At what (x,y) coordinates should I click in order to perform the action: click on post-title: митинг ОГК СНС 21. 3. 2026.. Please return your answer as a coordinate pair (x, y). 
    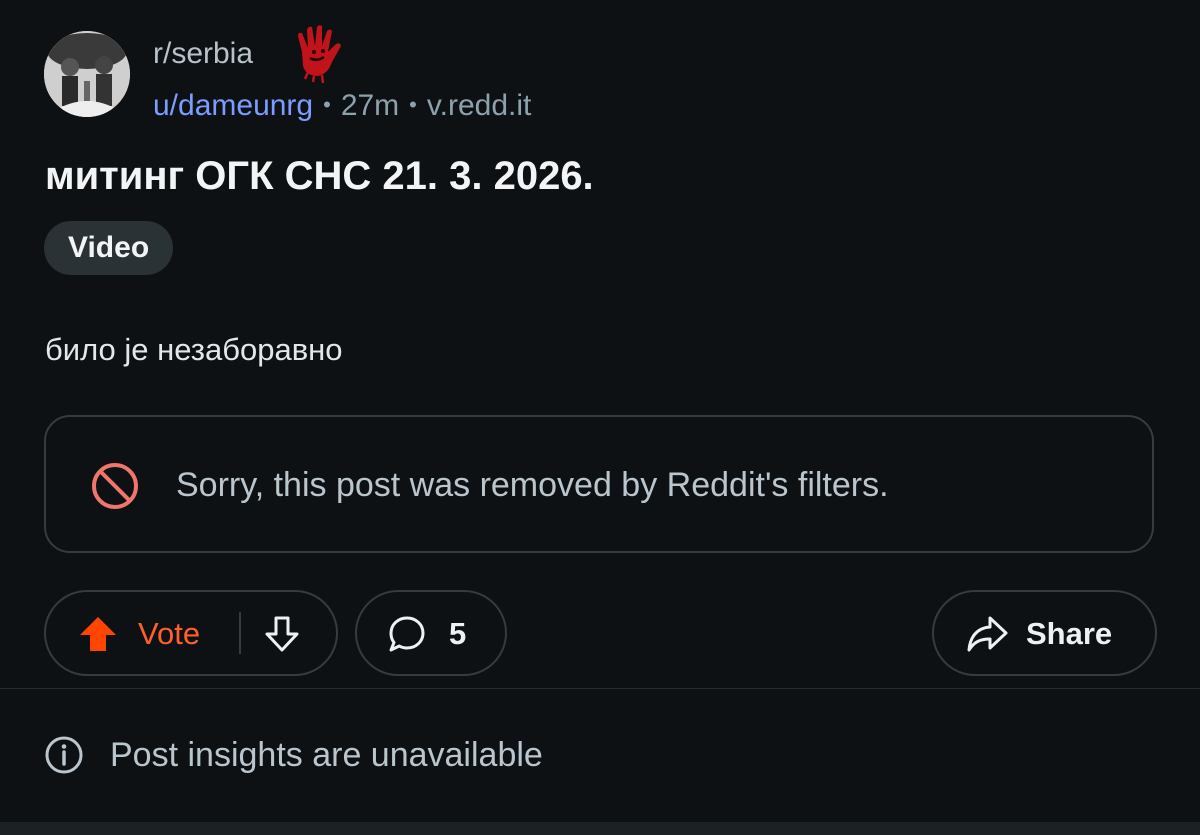
    Looking at the image, I should click on (319, 176).